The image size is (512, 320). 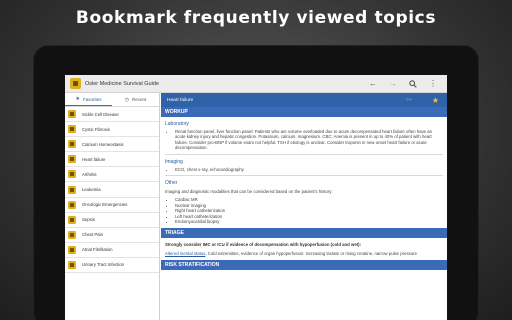 What do you see at coordinates (171, 183) in the screenshot?
I see `other-heading: Other` at bounding box center [171, 183].